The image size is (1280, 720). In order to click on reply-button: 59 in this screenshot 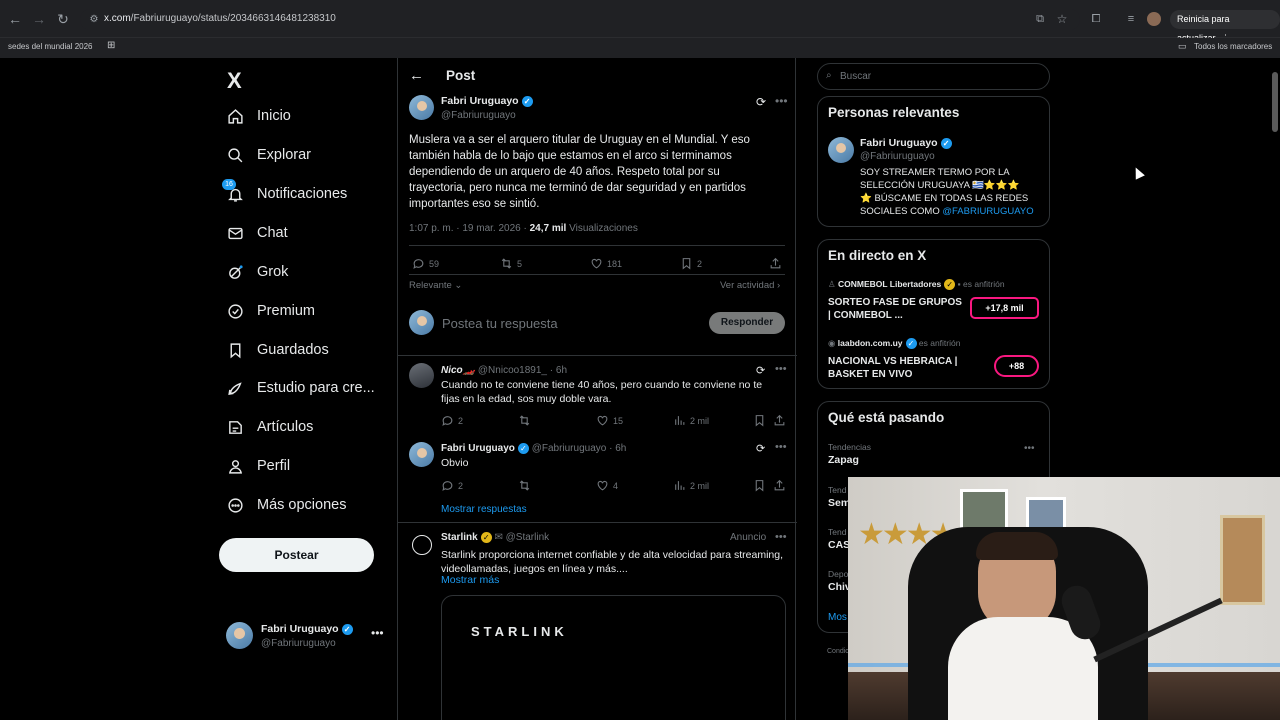, I will do `click(425, 263)`.